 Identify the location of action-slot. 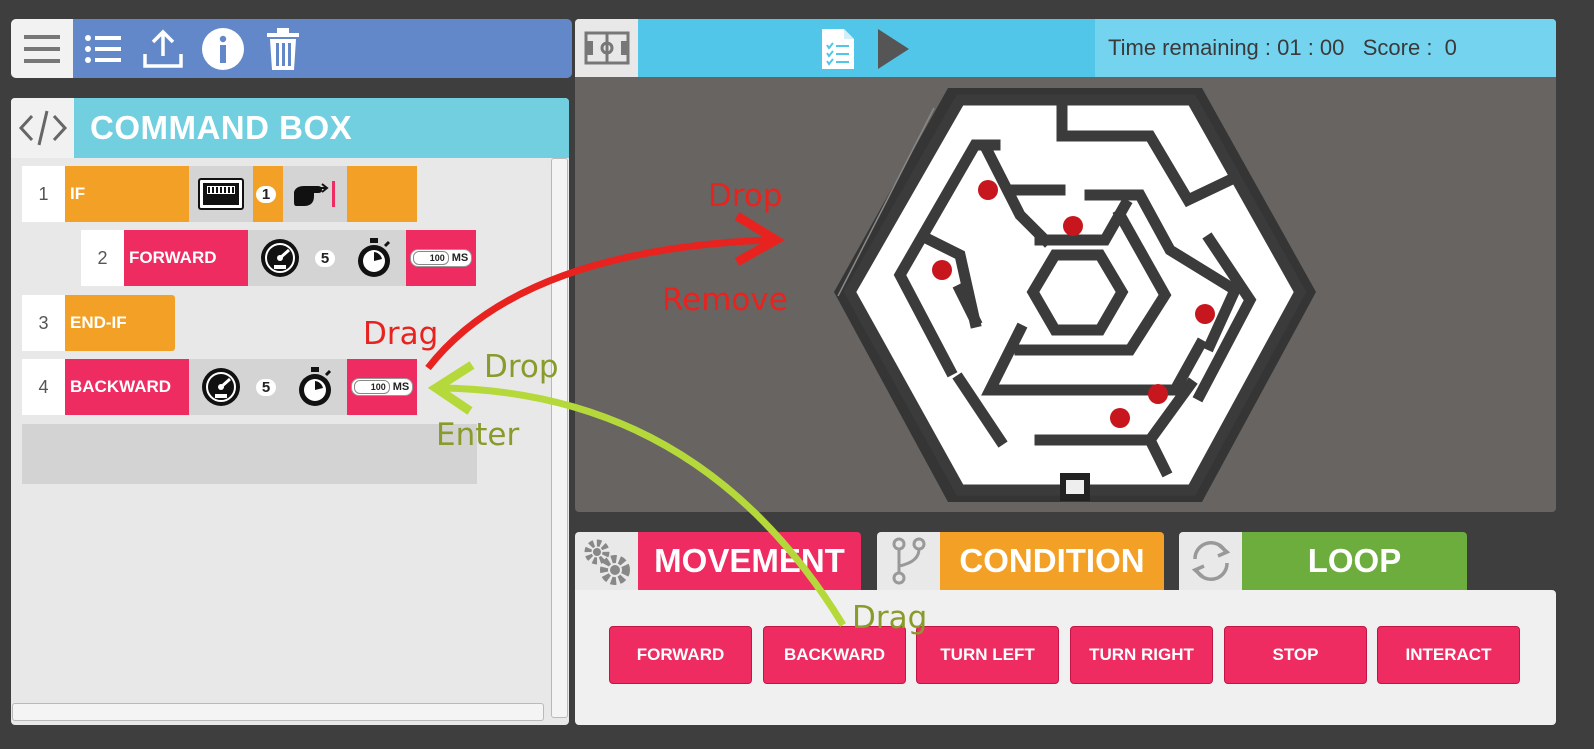
(315, 194).